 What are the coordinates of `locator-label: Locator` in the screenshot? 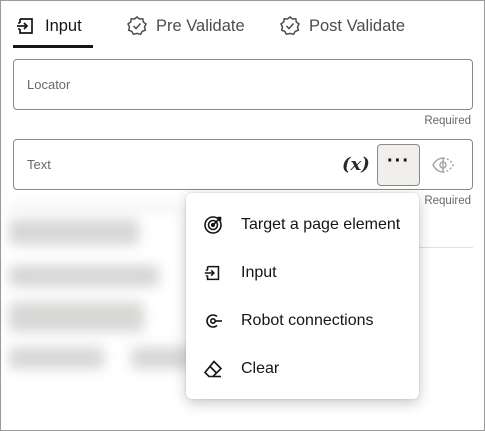 It's located at (49, 84).